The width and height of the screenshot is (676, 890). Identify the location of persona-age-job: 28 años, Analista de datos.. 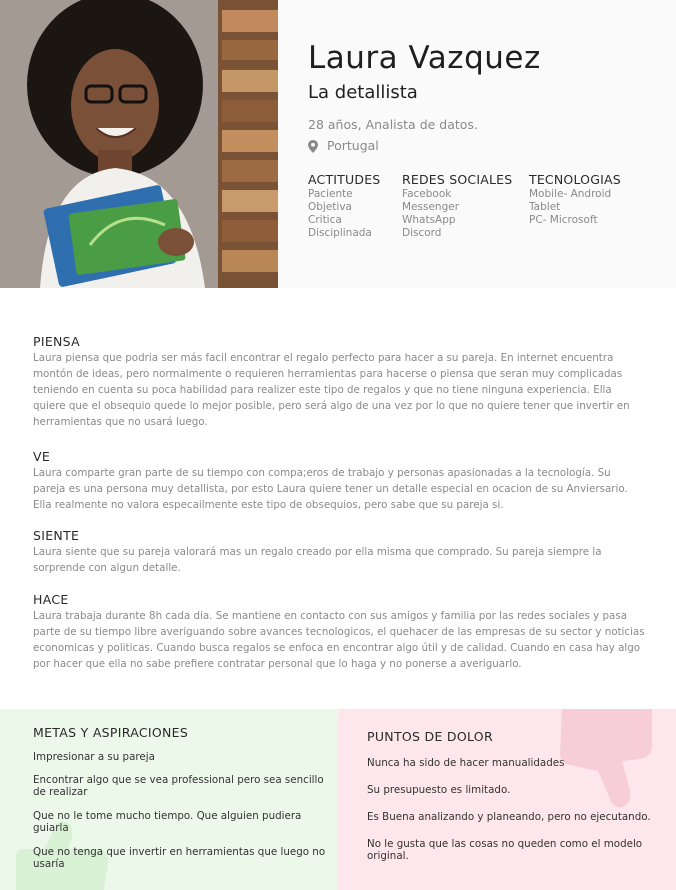
(393, 124).